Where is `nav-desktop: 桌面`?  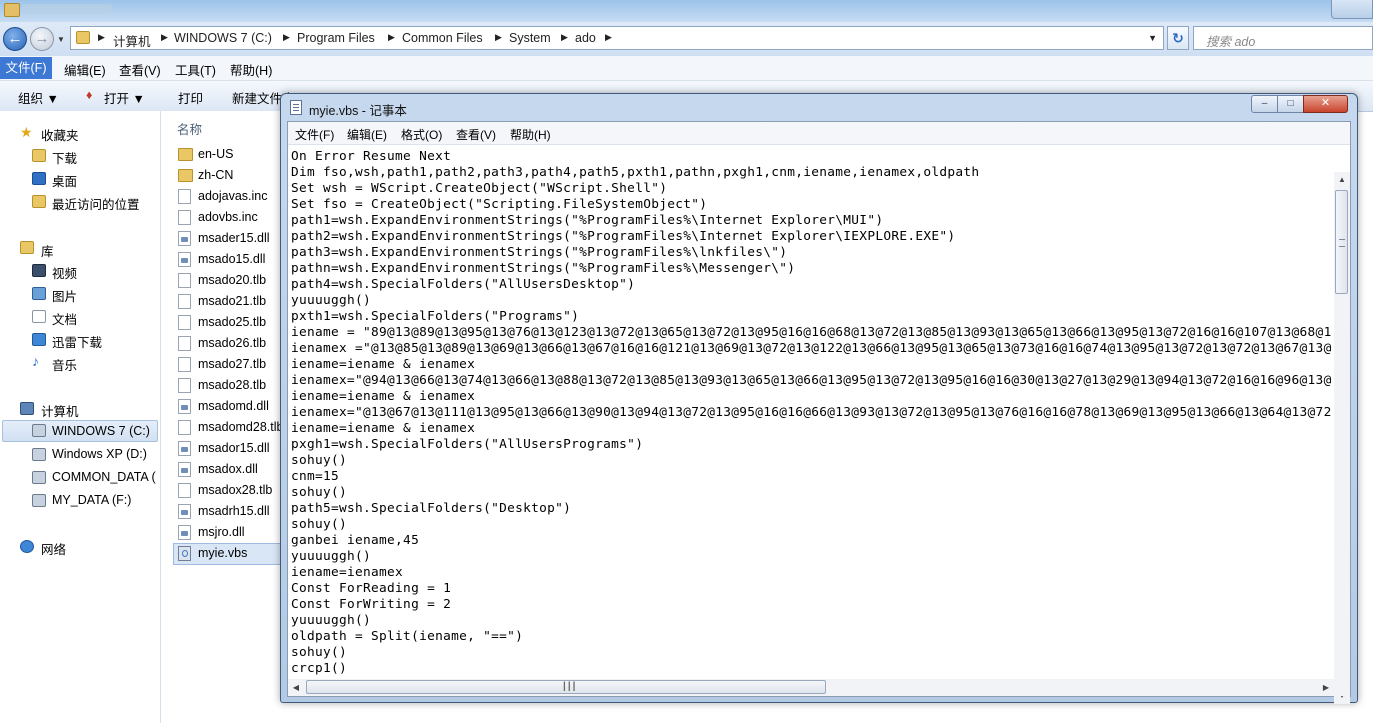
nav-desktop: 桌面 is located at coordinates (64, 180).